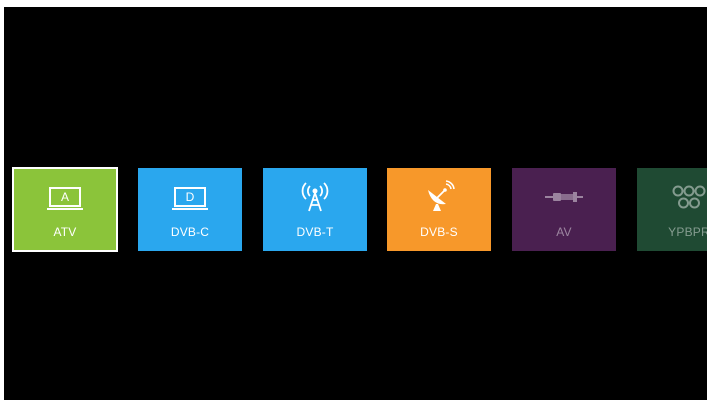 This screenshot has height=404, width=711. Describe the element at coordinates (315, 197) in the screenshot. I see `antenna-icon` at that location.